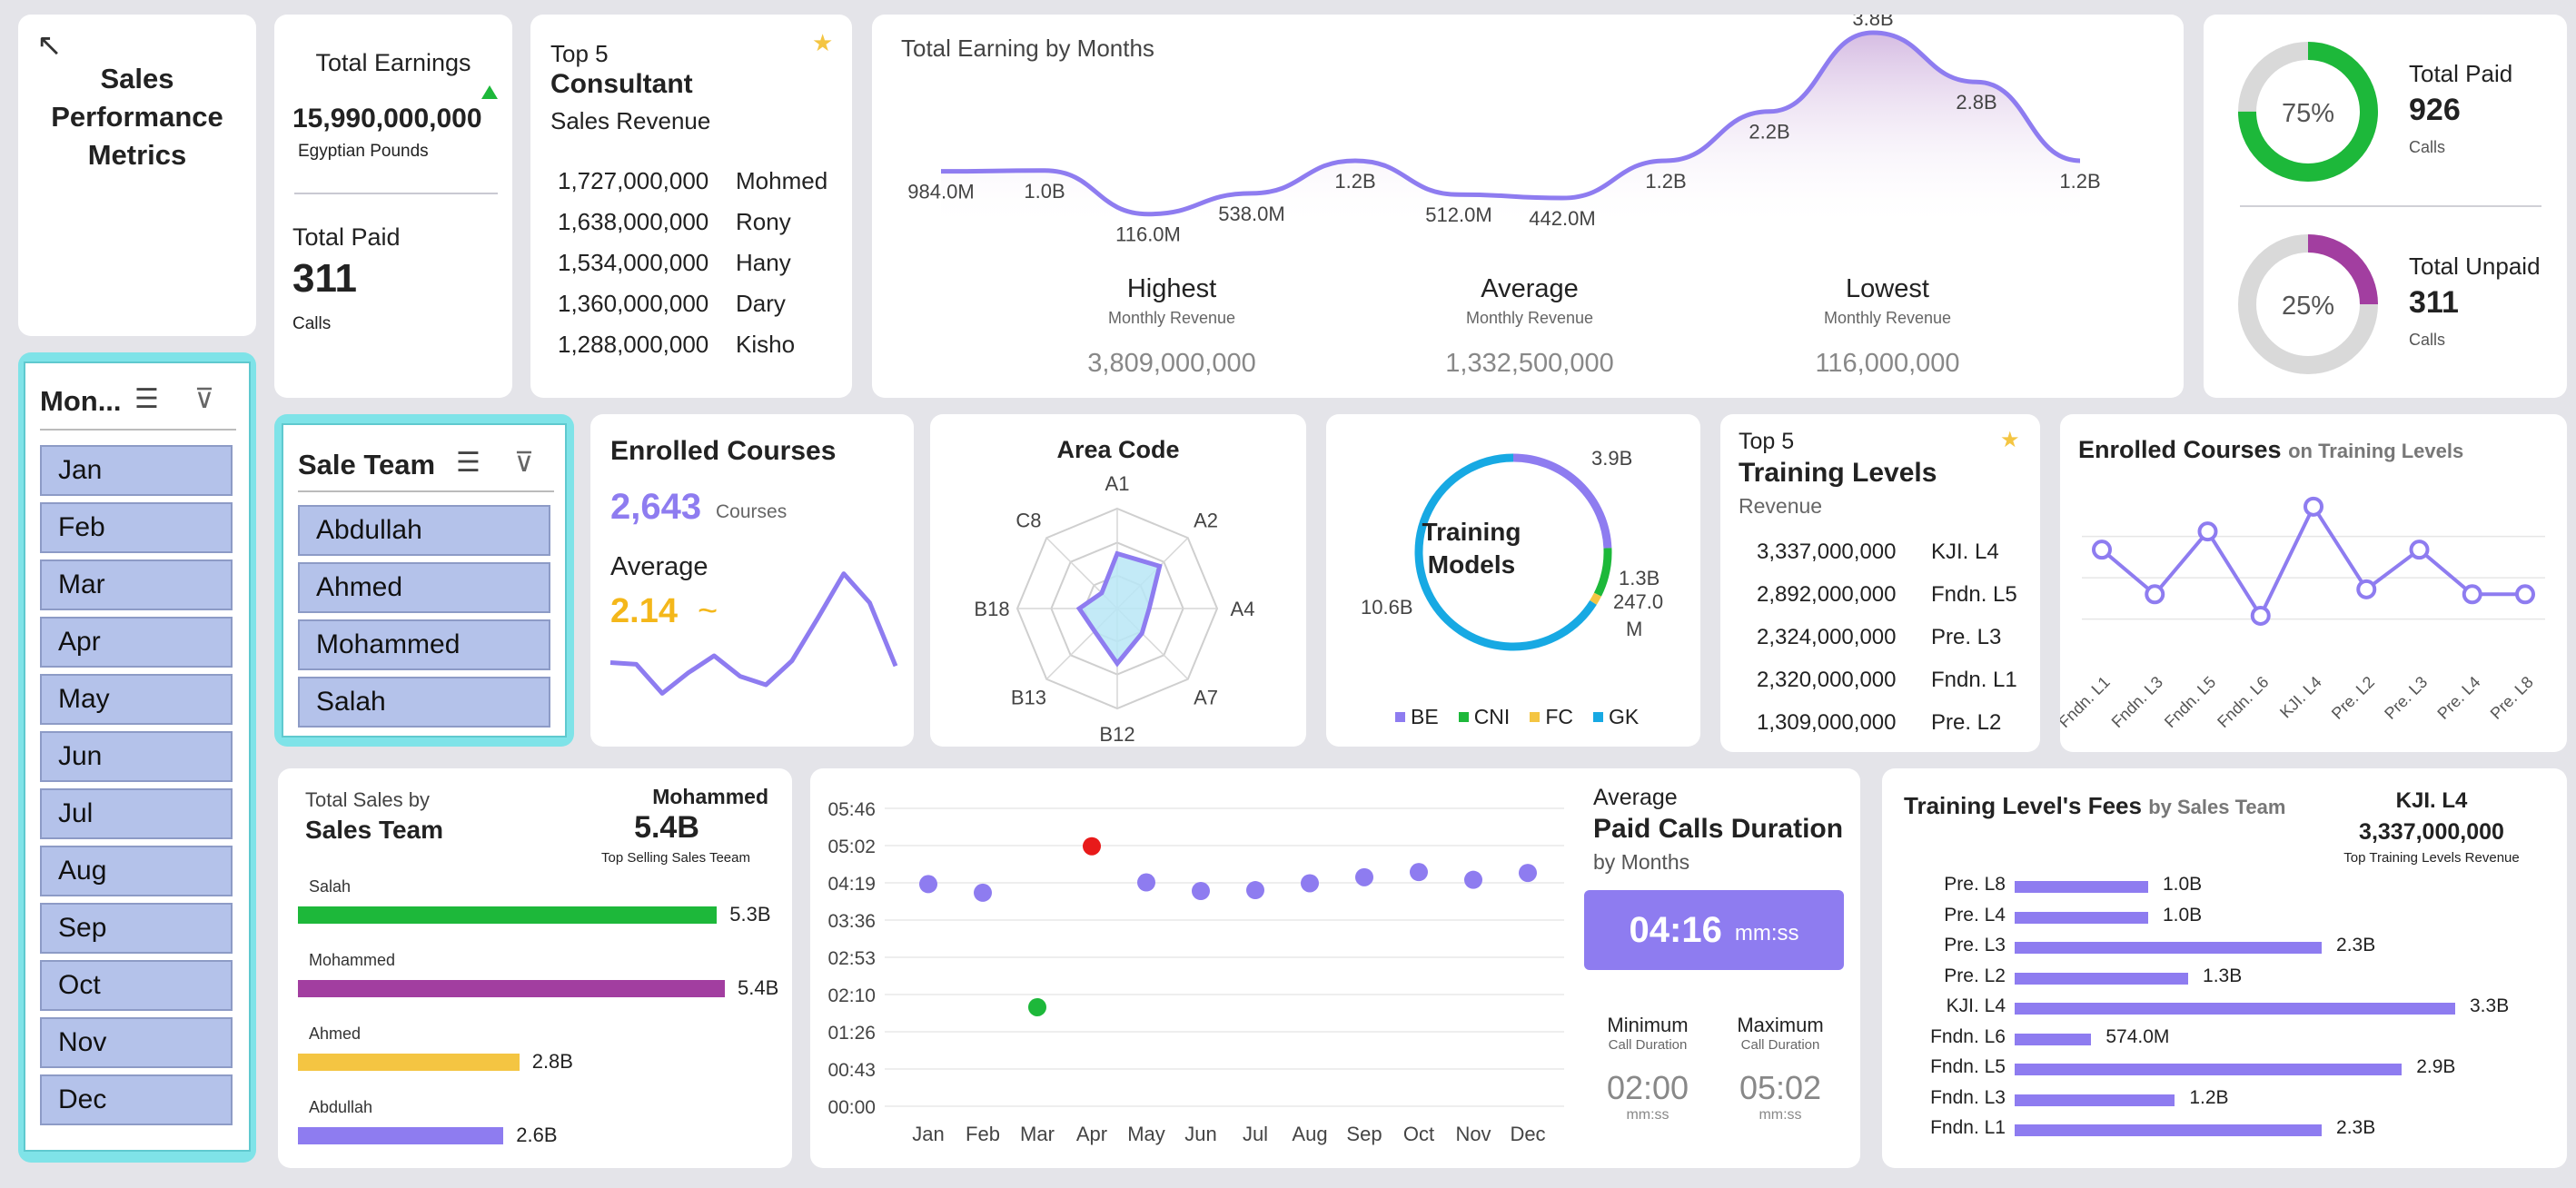 This screenshot has height=1188, width=2576. Describe the element at coordinates (136, 871) in the screenshot. I see `month-item-aug: Aug` at that location.